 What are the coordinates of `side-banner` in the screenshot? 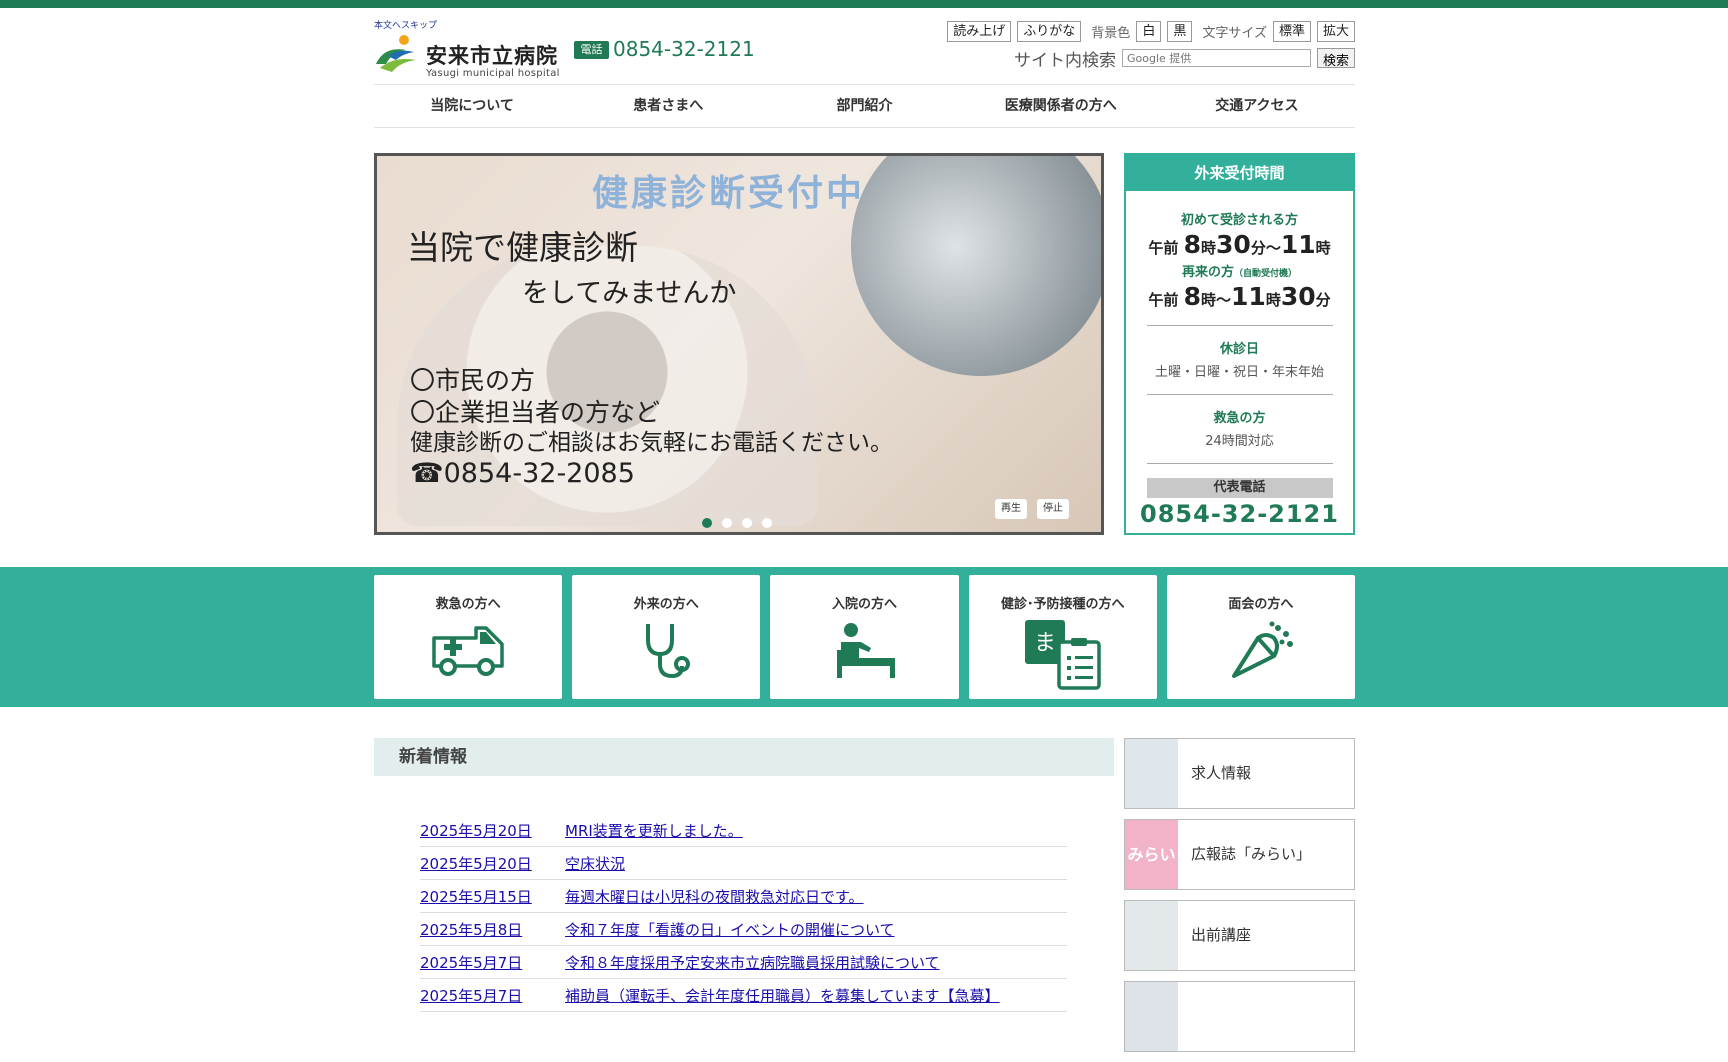 It's located at (1239, 1016).